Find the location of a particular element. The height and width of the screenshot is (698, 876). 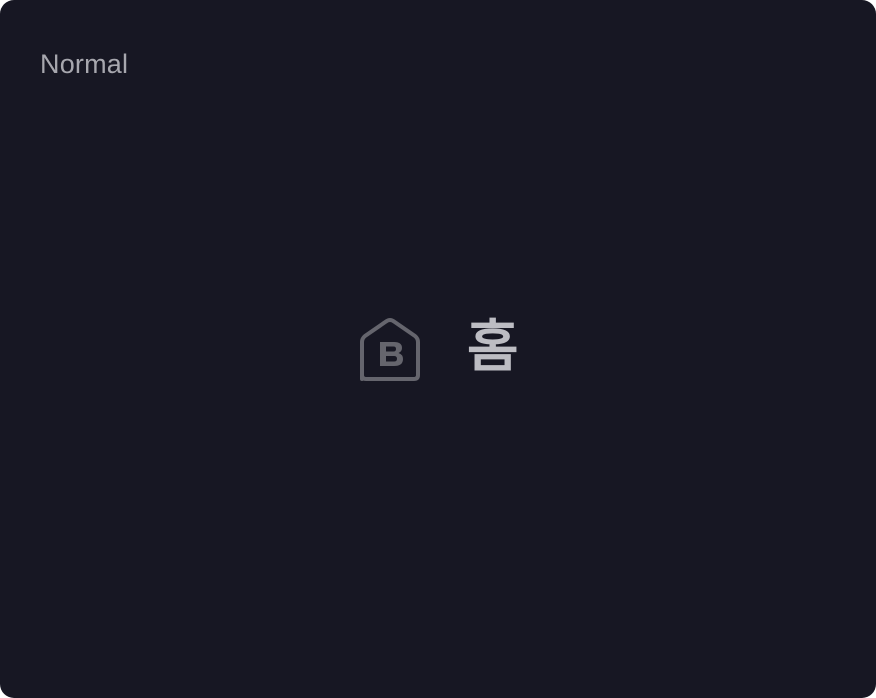

nav-item-label: 홈 is located at coordinates (493, 347).